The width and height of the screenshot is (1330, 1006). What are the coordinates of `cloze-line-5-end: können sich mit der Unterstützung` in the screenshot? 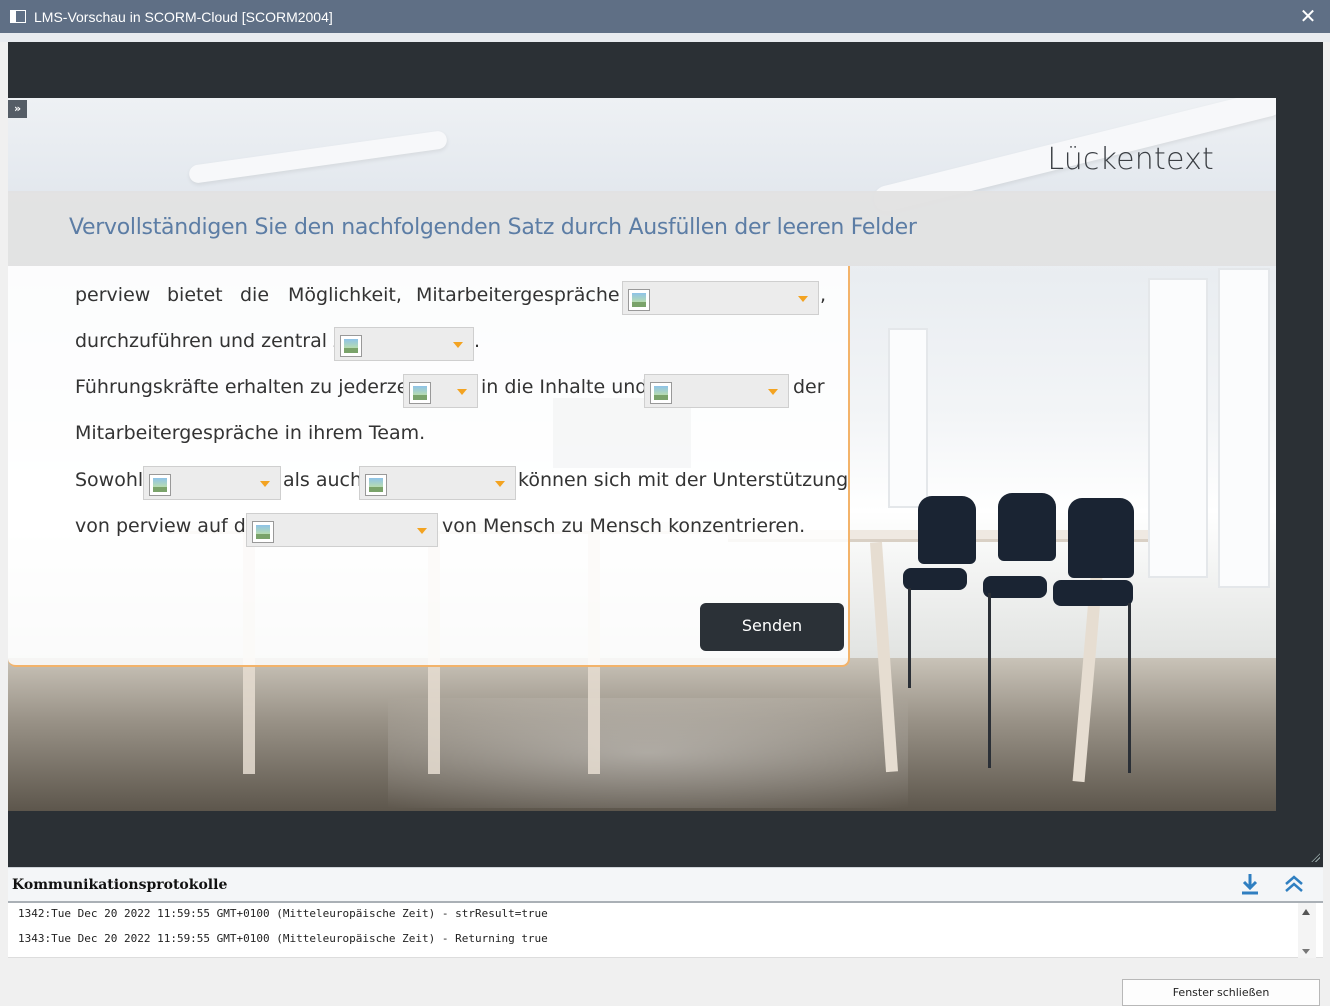 It's located at (683, 480).